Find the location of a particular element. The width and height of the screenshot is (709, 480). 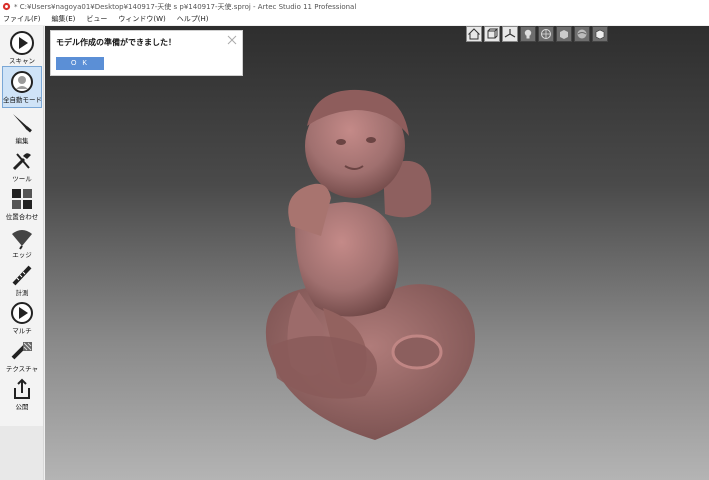

tool-export-label: 公開 is located at coordinates (22, 407).